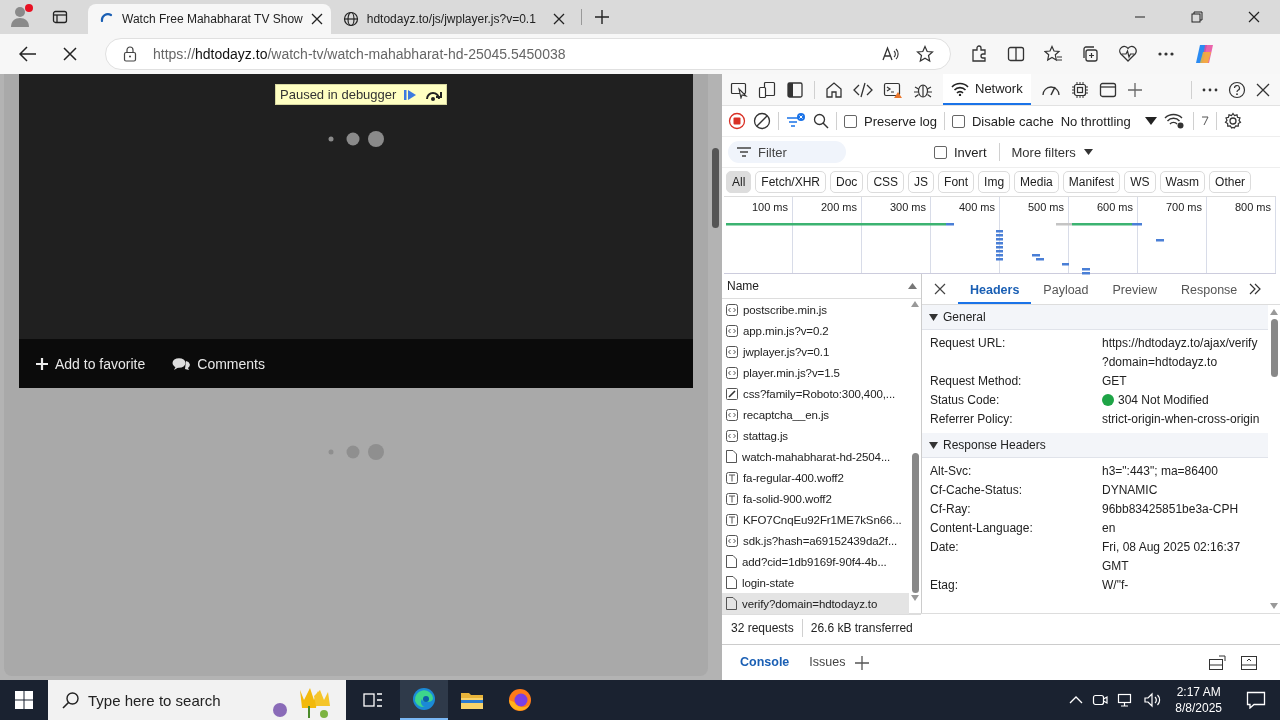 The image size is (1280, 720). What do you see at coordinates (987, 89) in the screenshot?
I see `network-tab: Network` at bounding box center [987, 89].